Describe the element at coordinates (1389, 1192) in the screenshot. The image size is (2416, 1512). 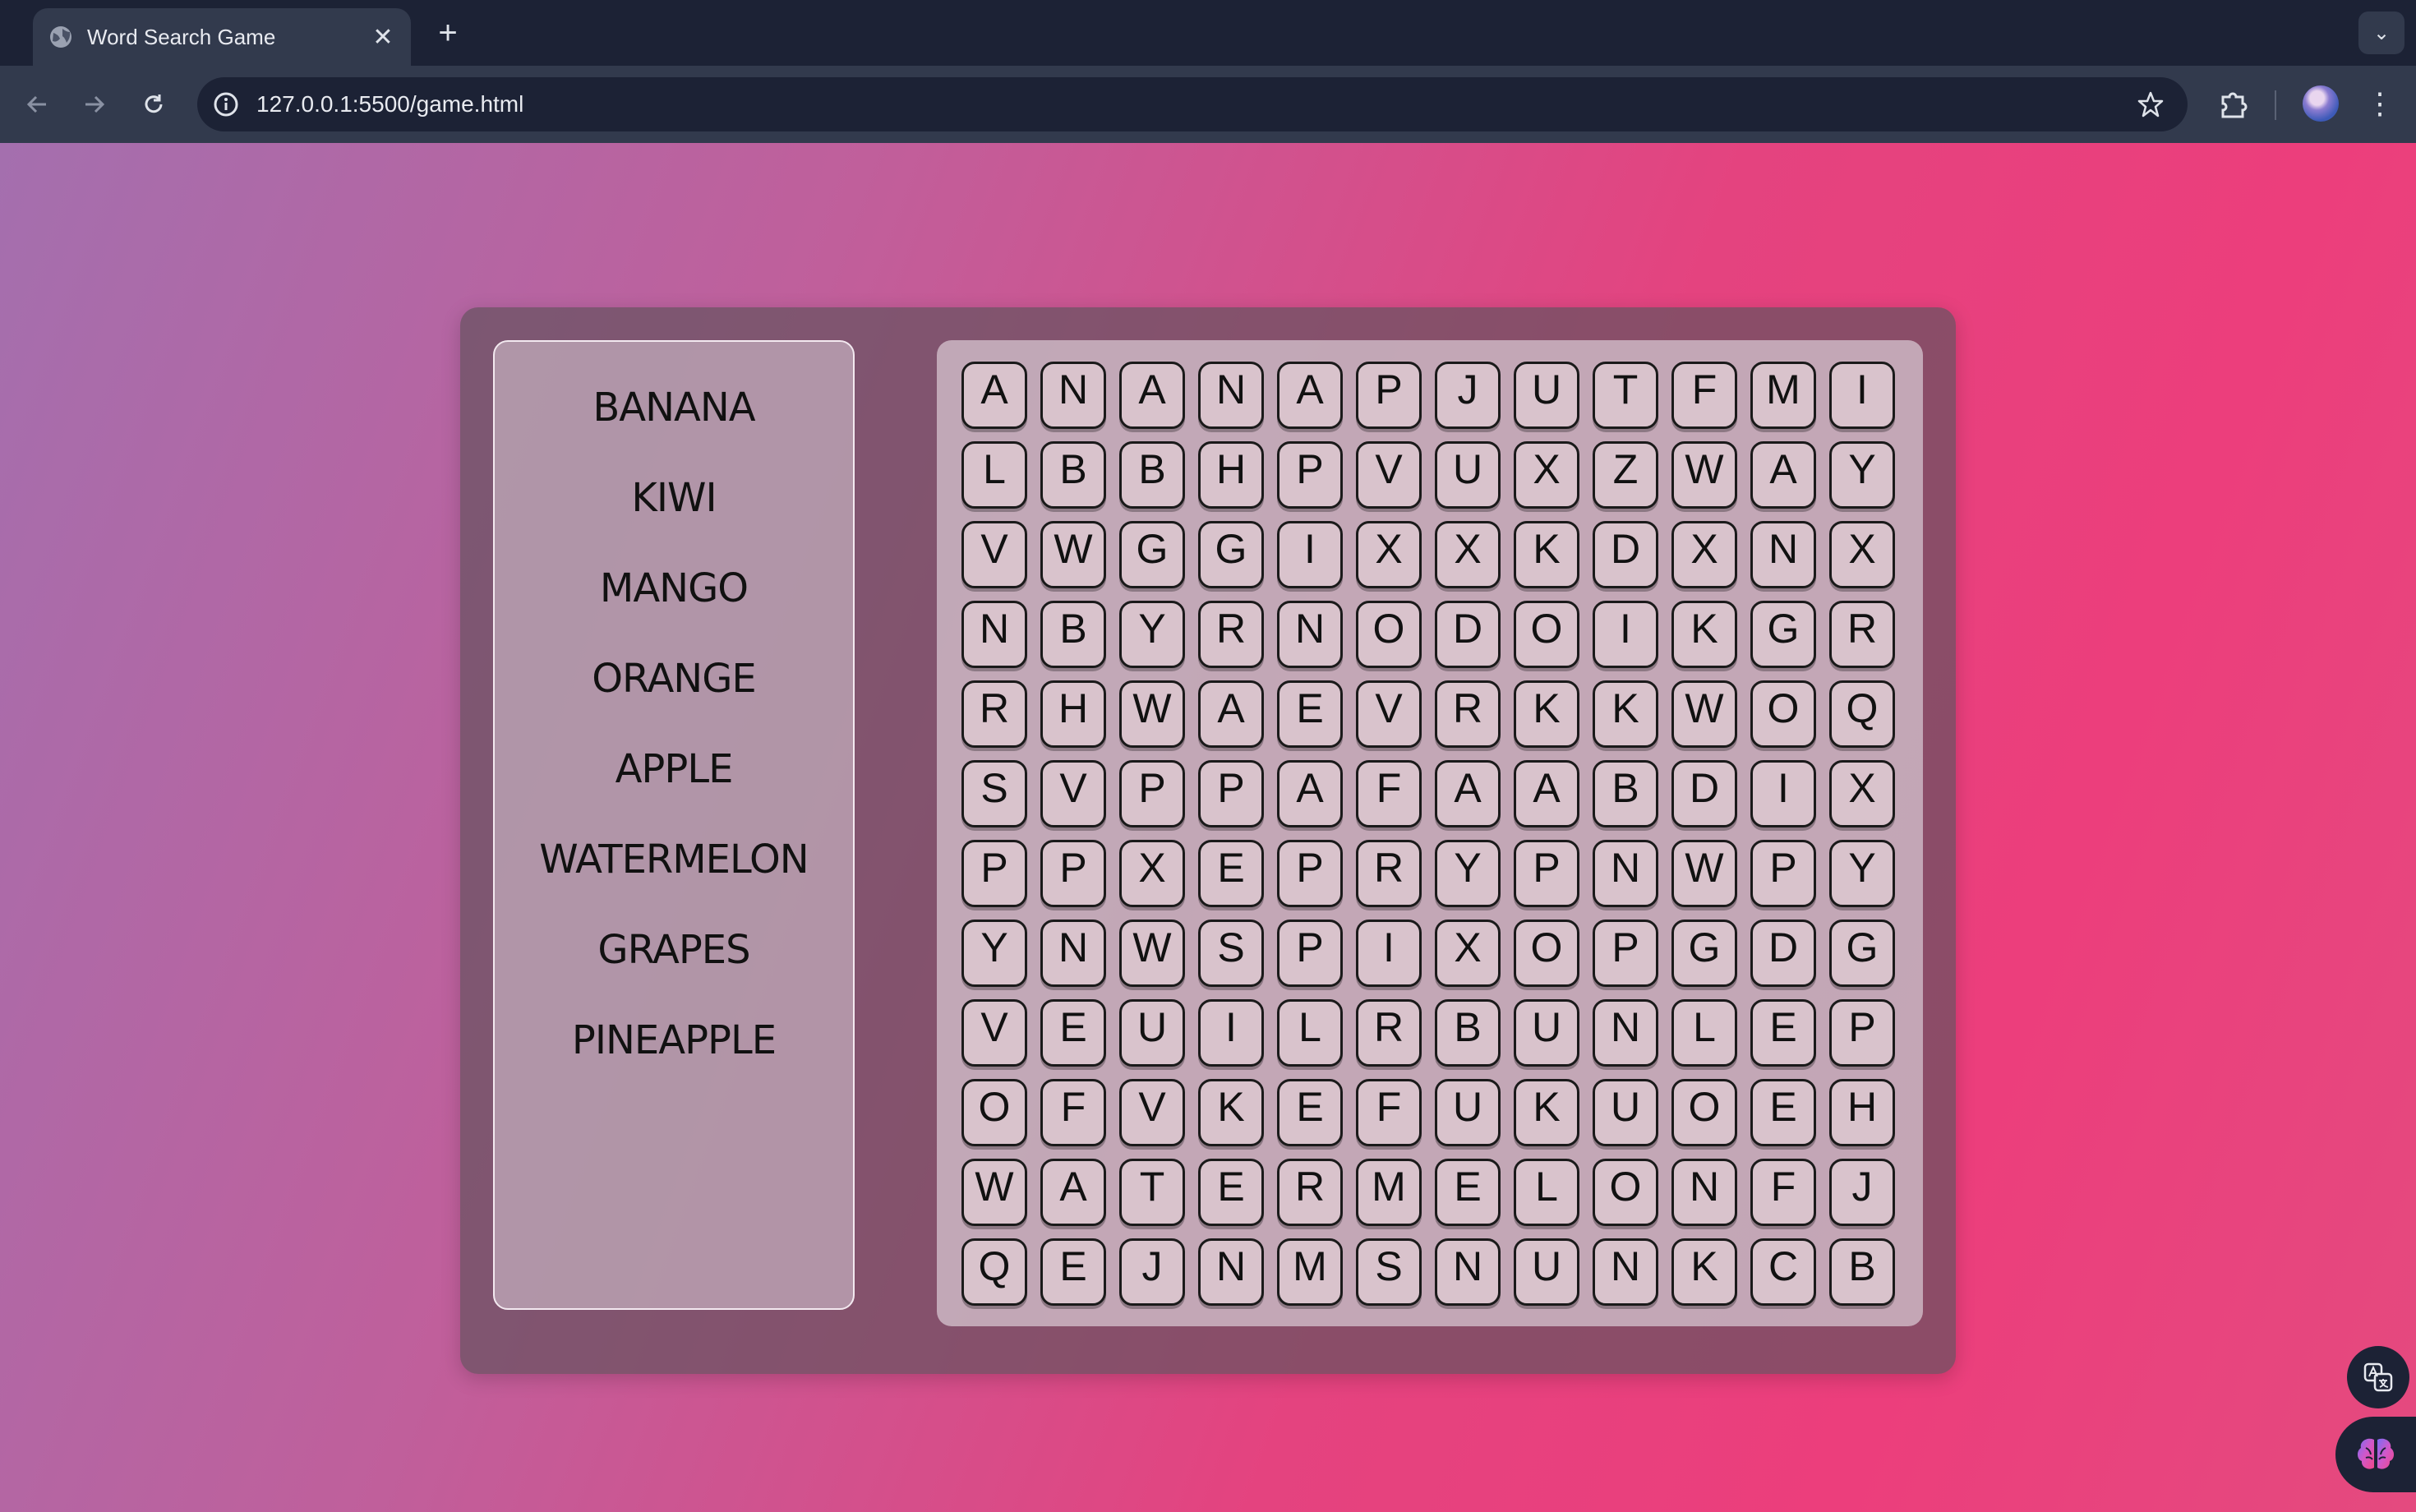
I see `grid-cell: M` at that location.